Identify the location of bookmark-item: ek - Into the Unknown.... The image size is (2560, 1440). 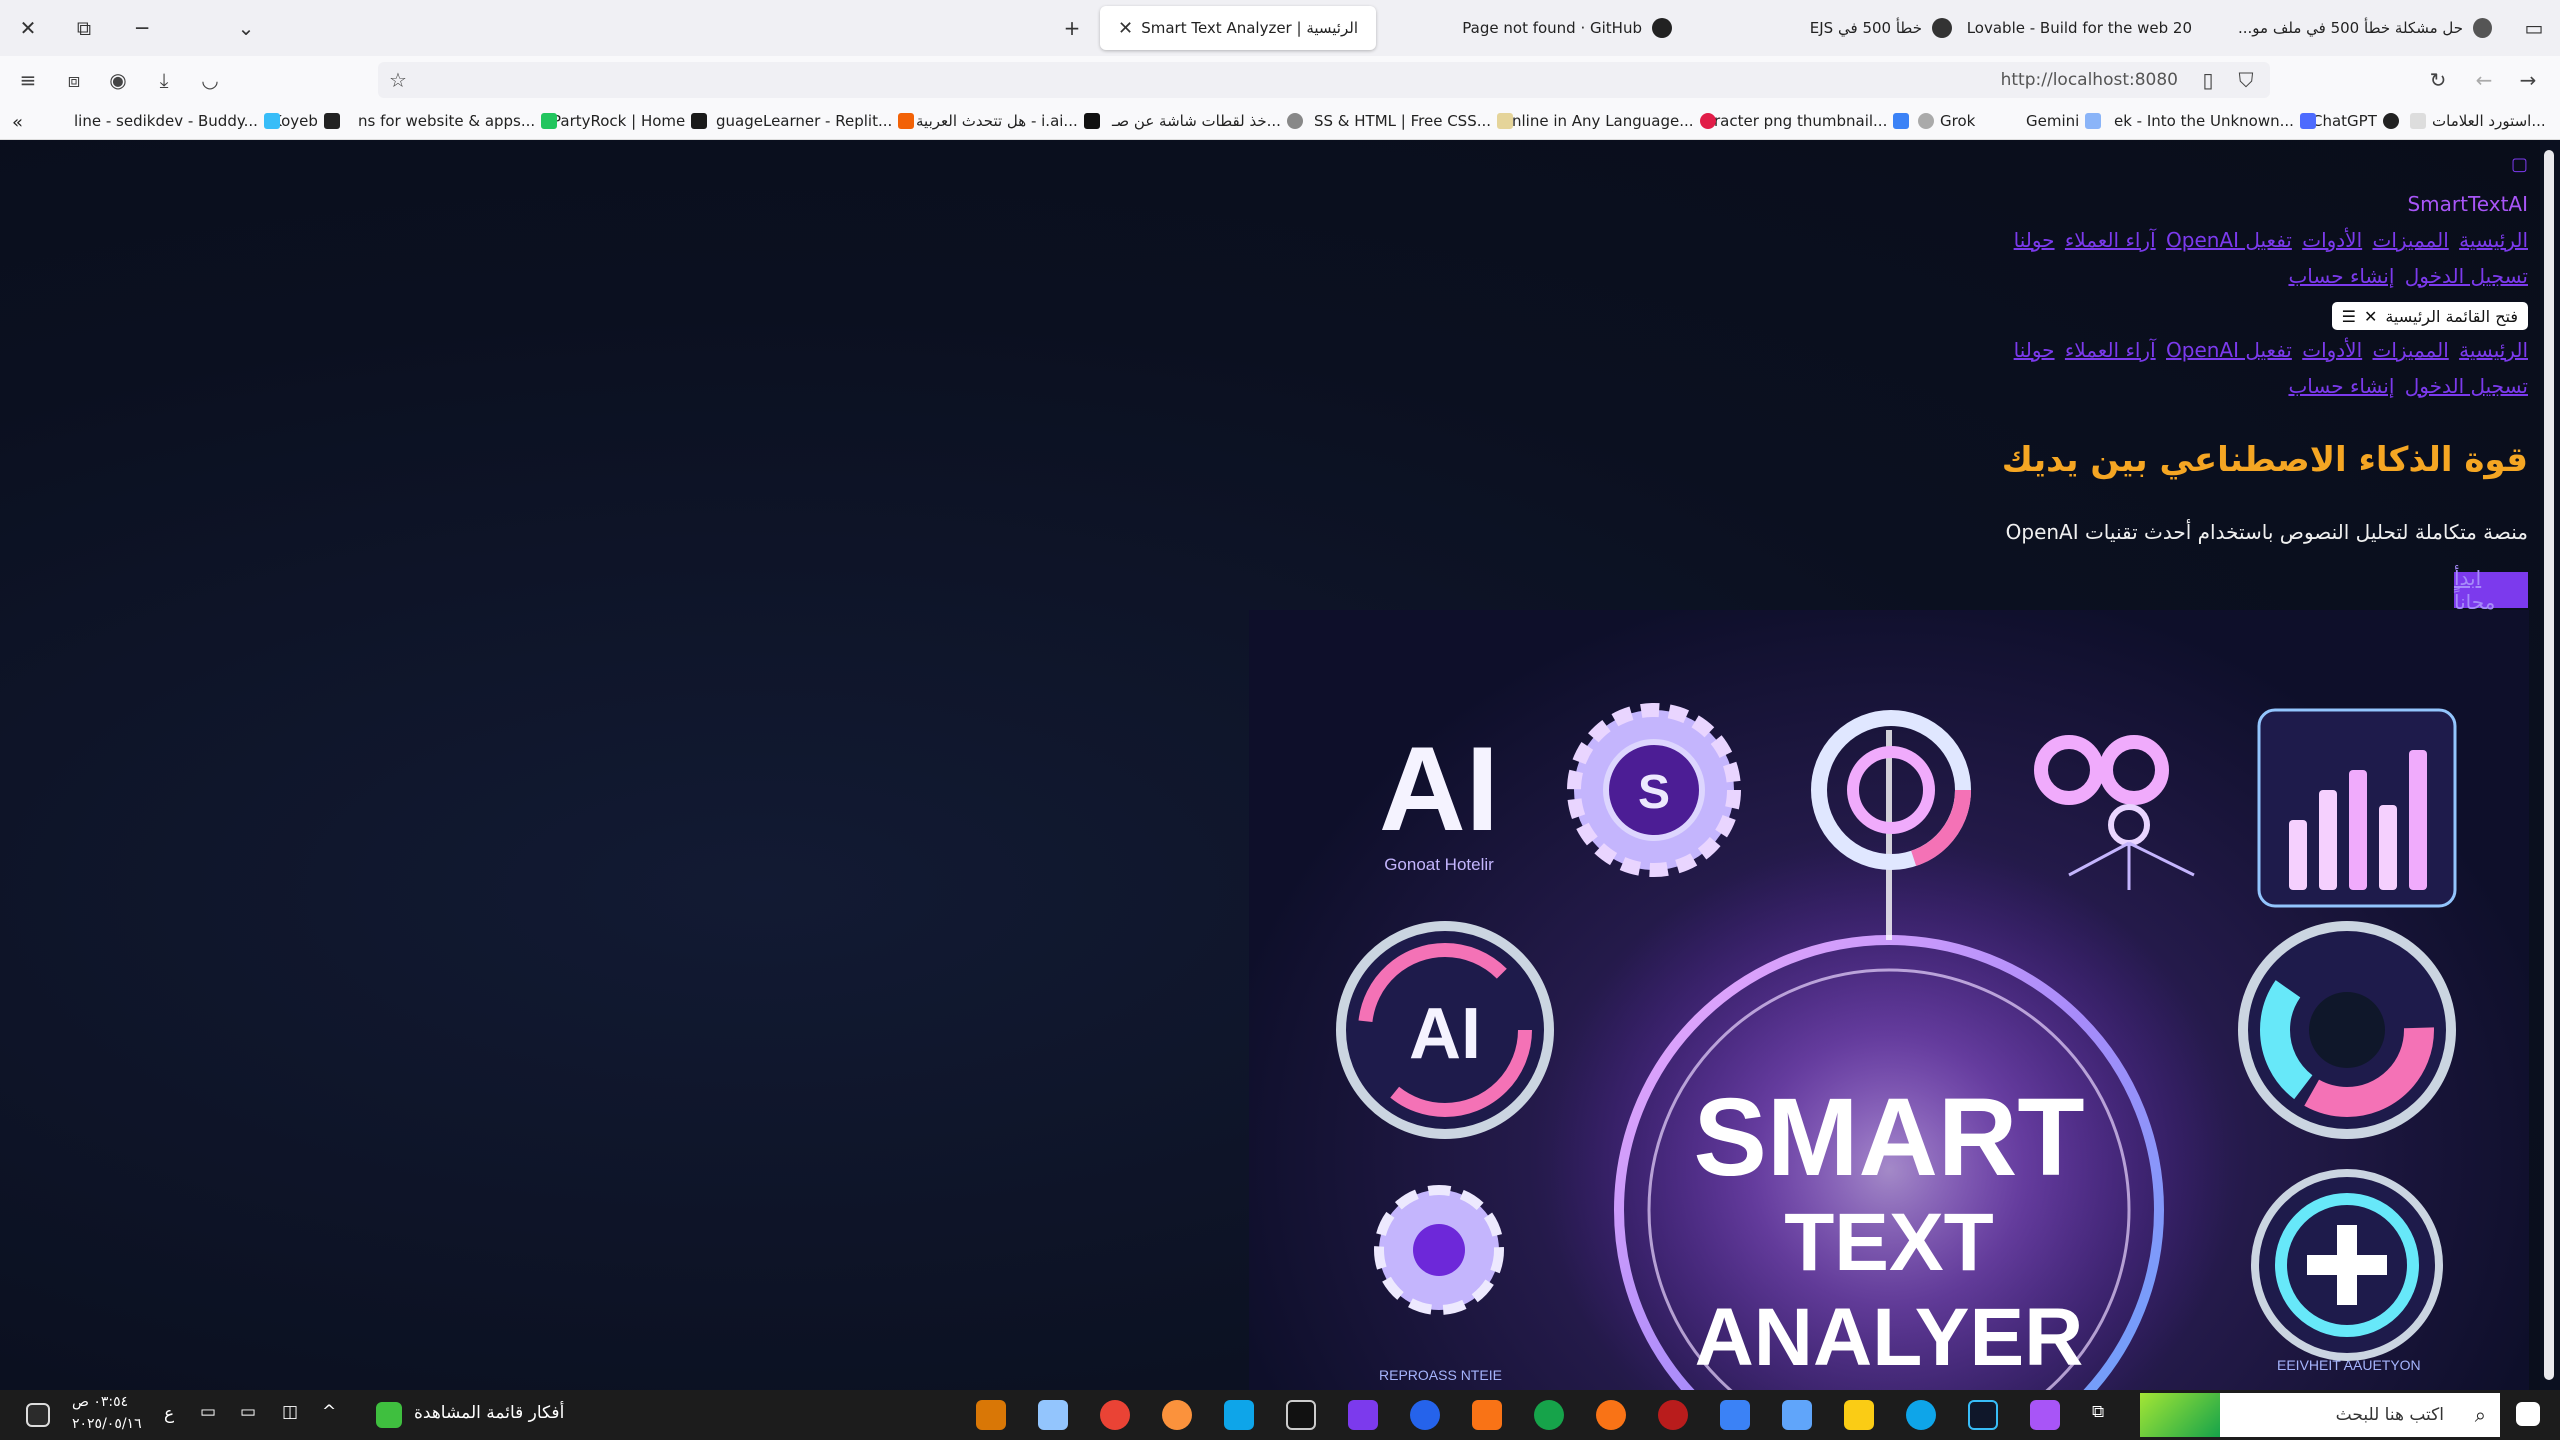
(2215, 121).